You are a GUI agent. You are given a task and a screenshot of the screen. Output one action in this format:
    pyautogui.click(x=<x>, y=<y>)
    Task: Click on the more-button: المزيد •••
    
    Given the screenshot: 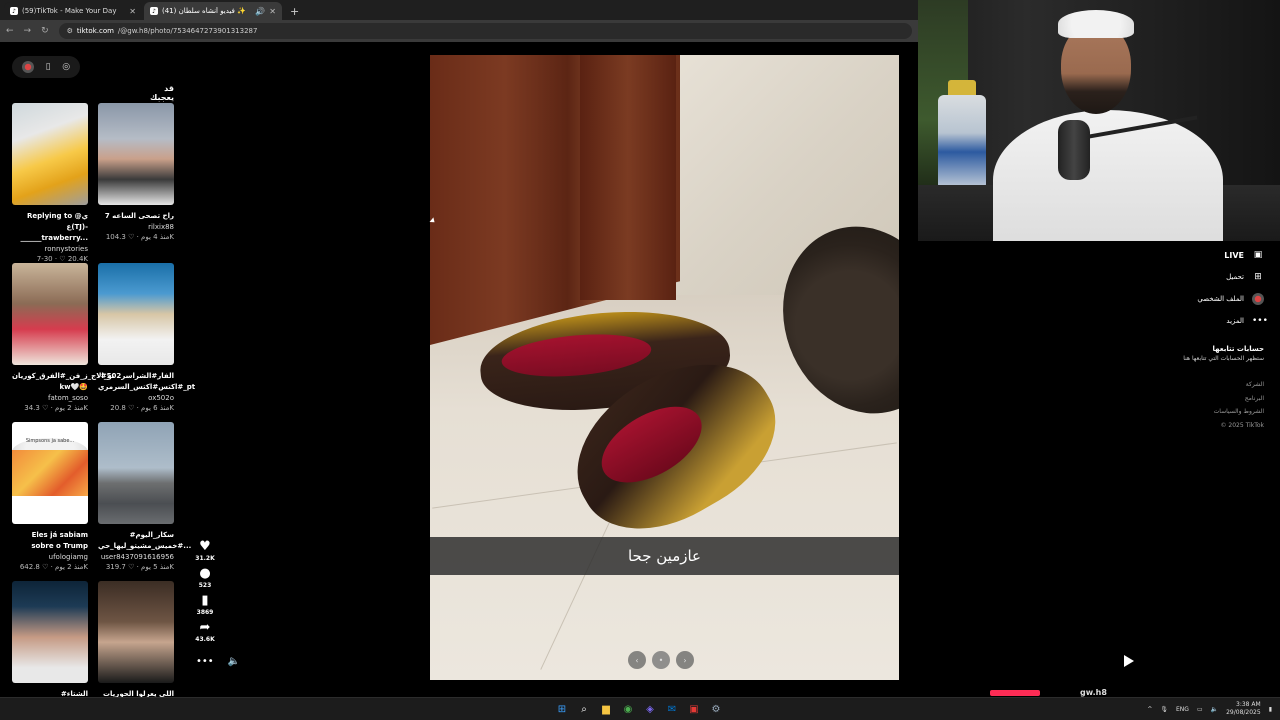 What is the action you would take?
    pyautogui.click(x=1191, y=321)
    